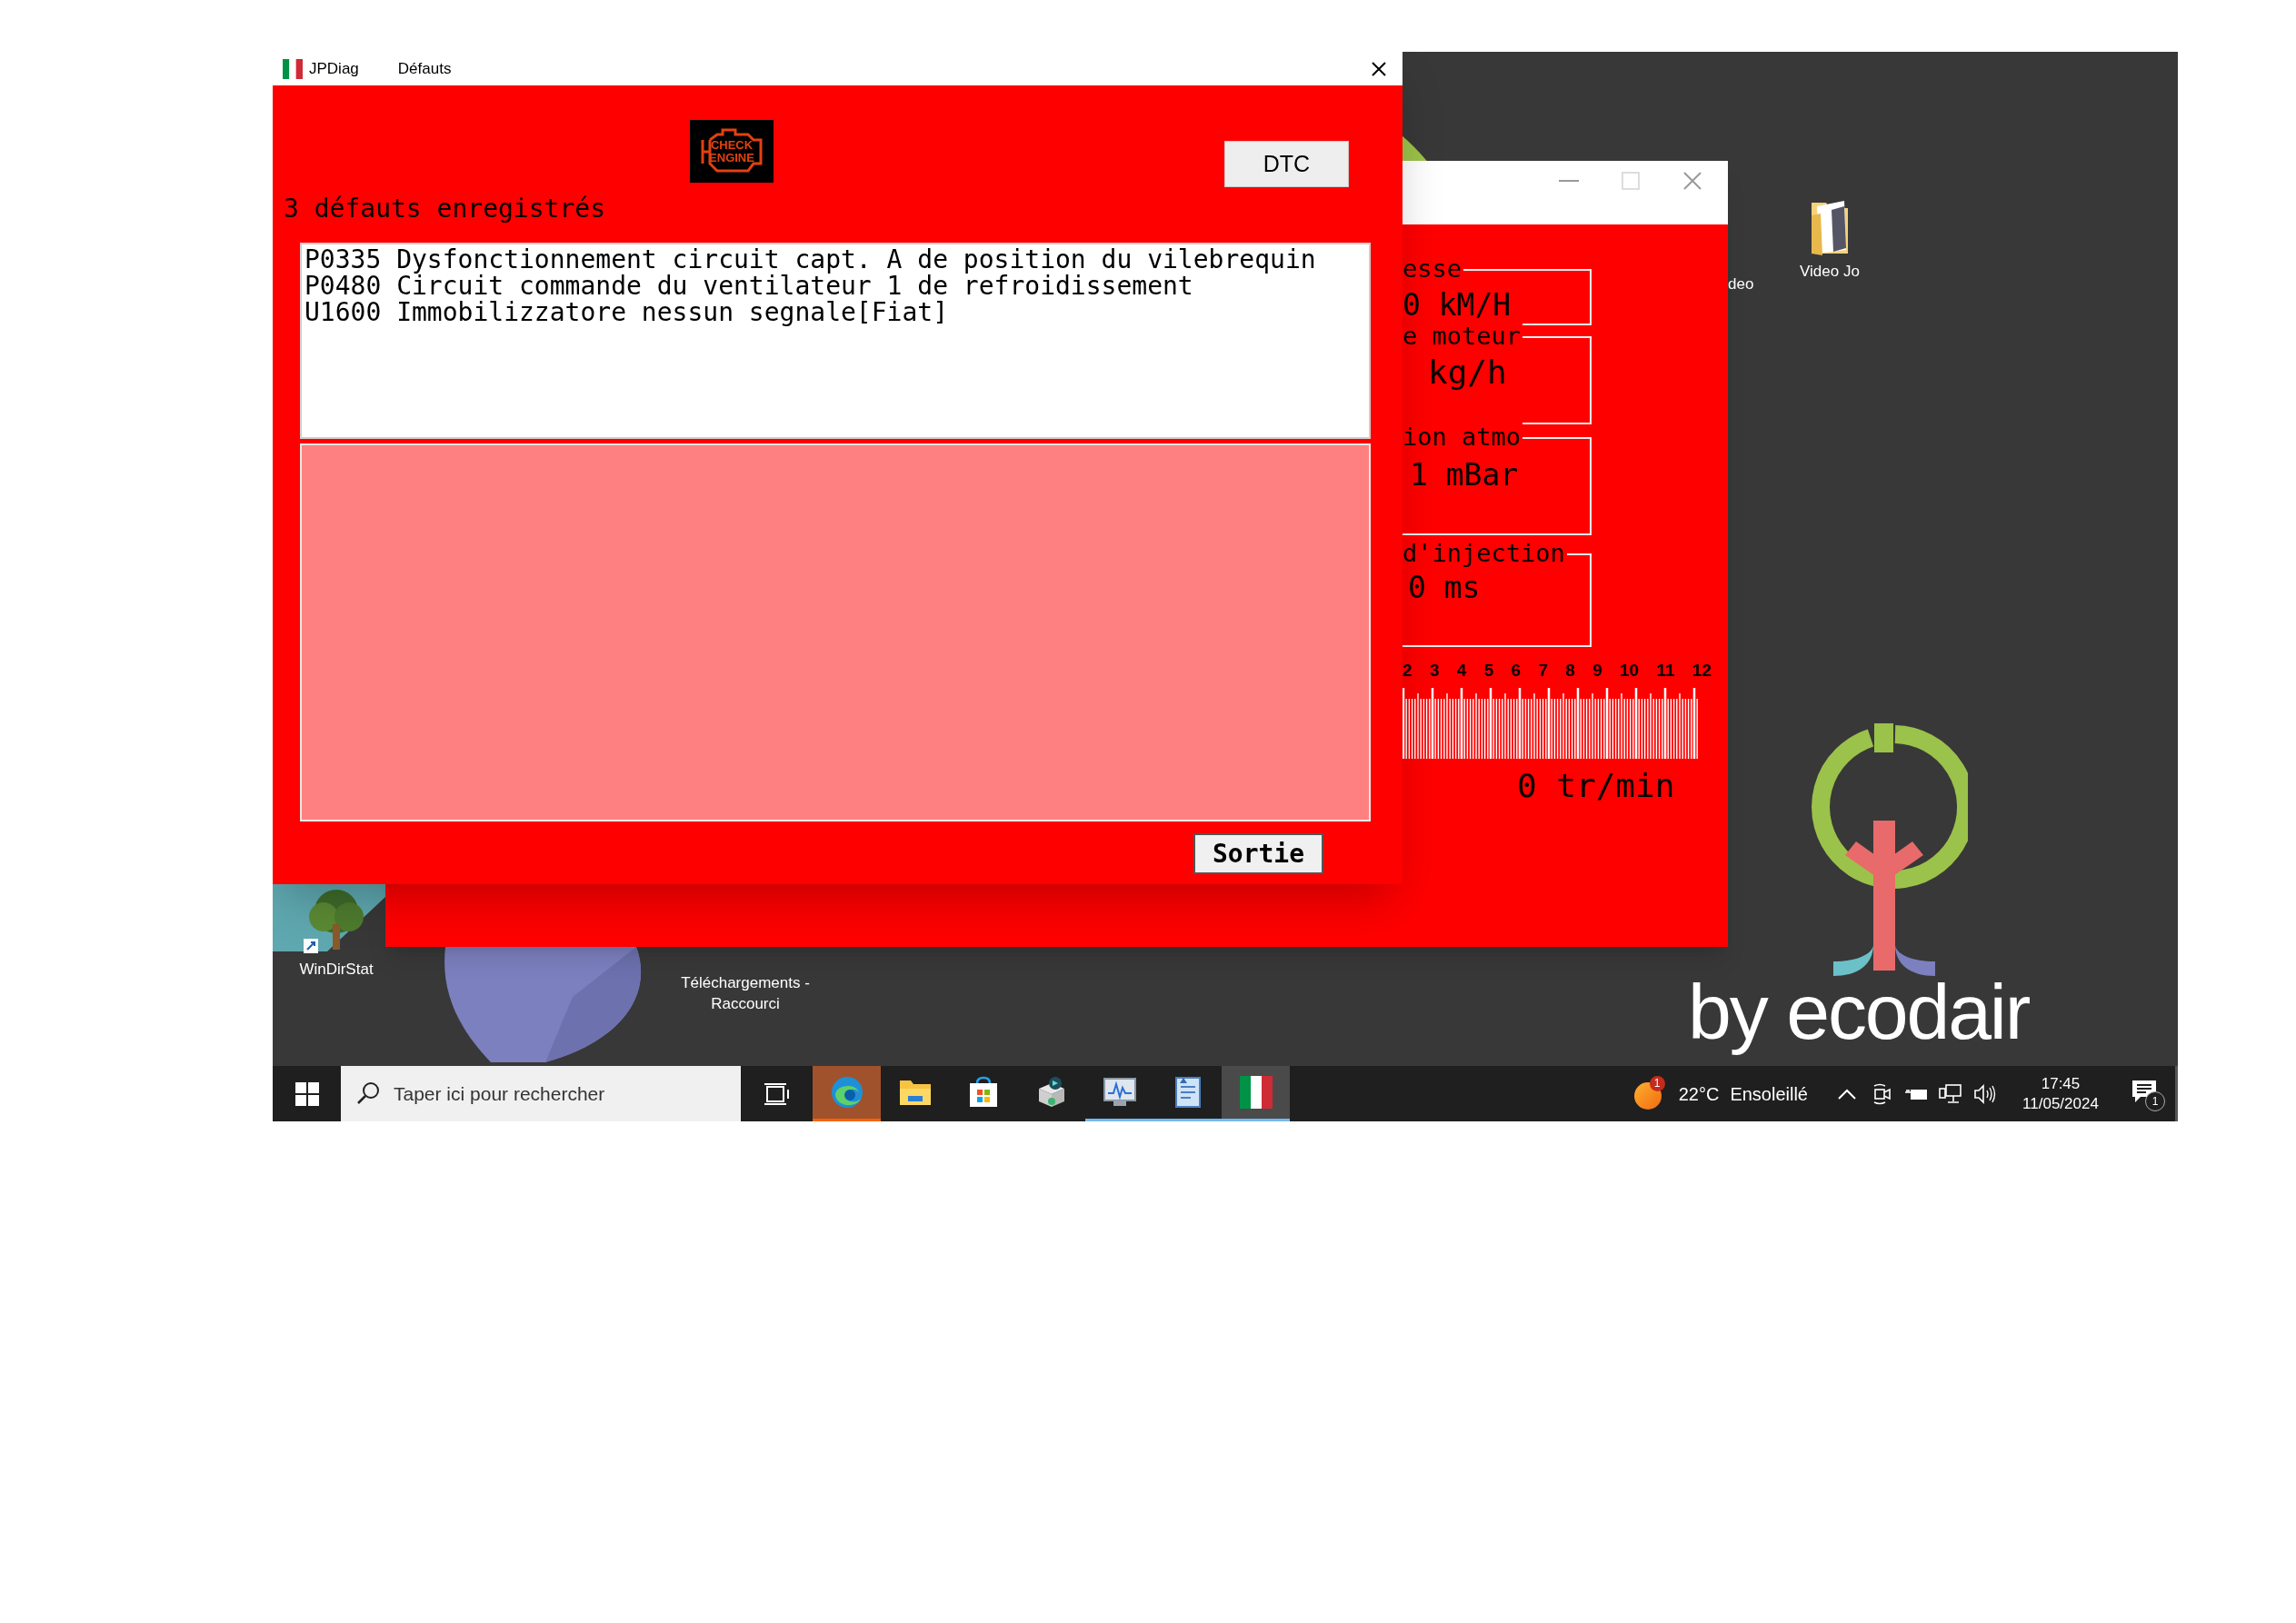 This screenshot has width=2296, height=1623. I want to click on search-icon, so click(368, 1093).